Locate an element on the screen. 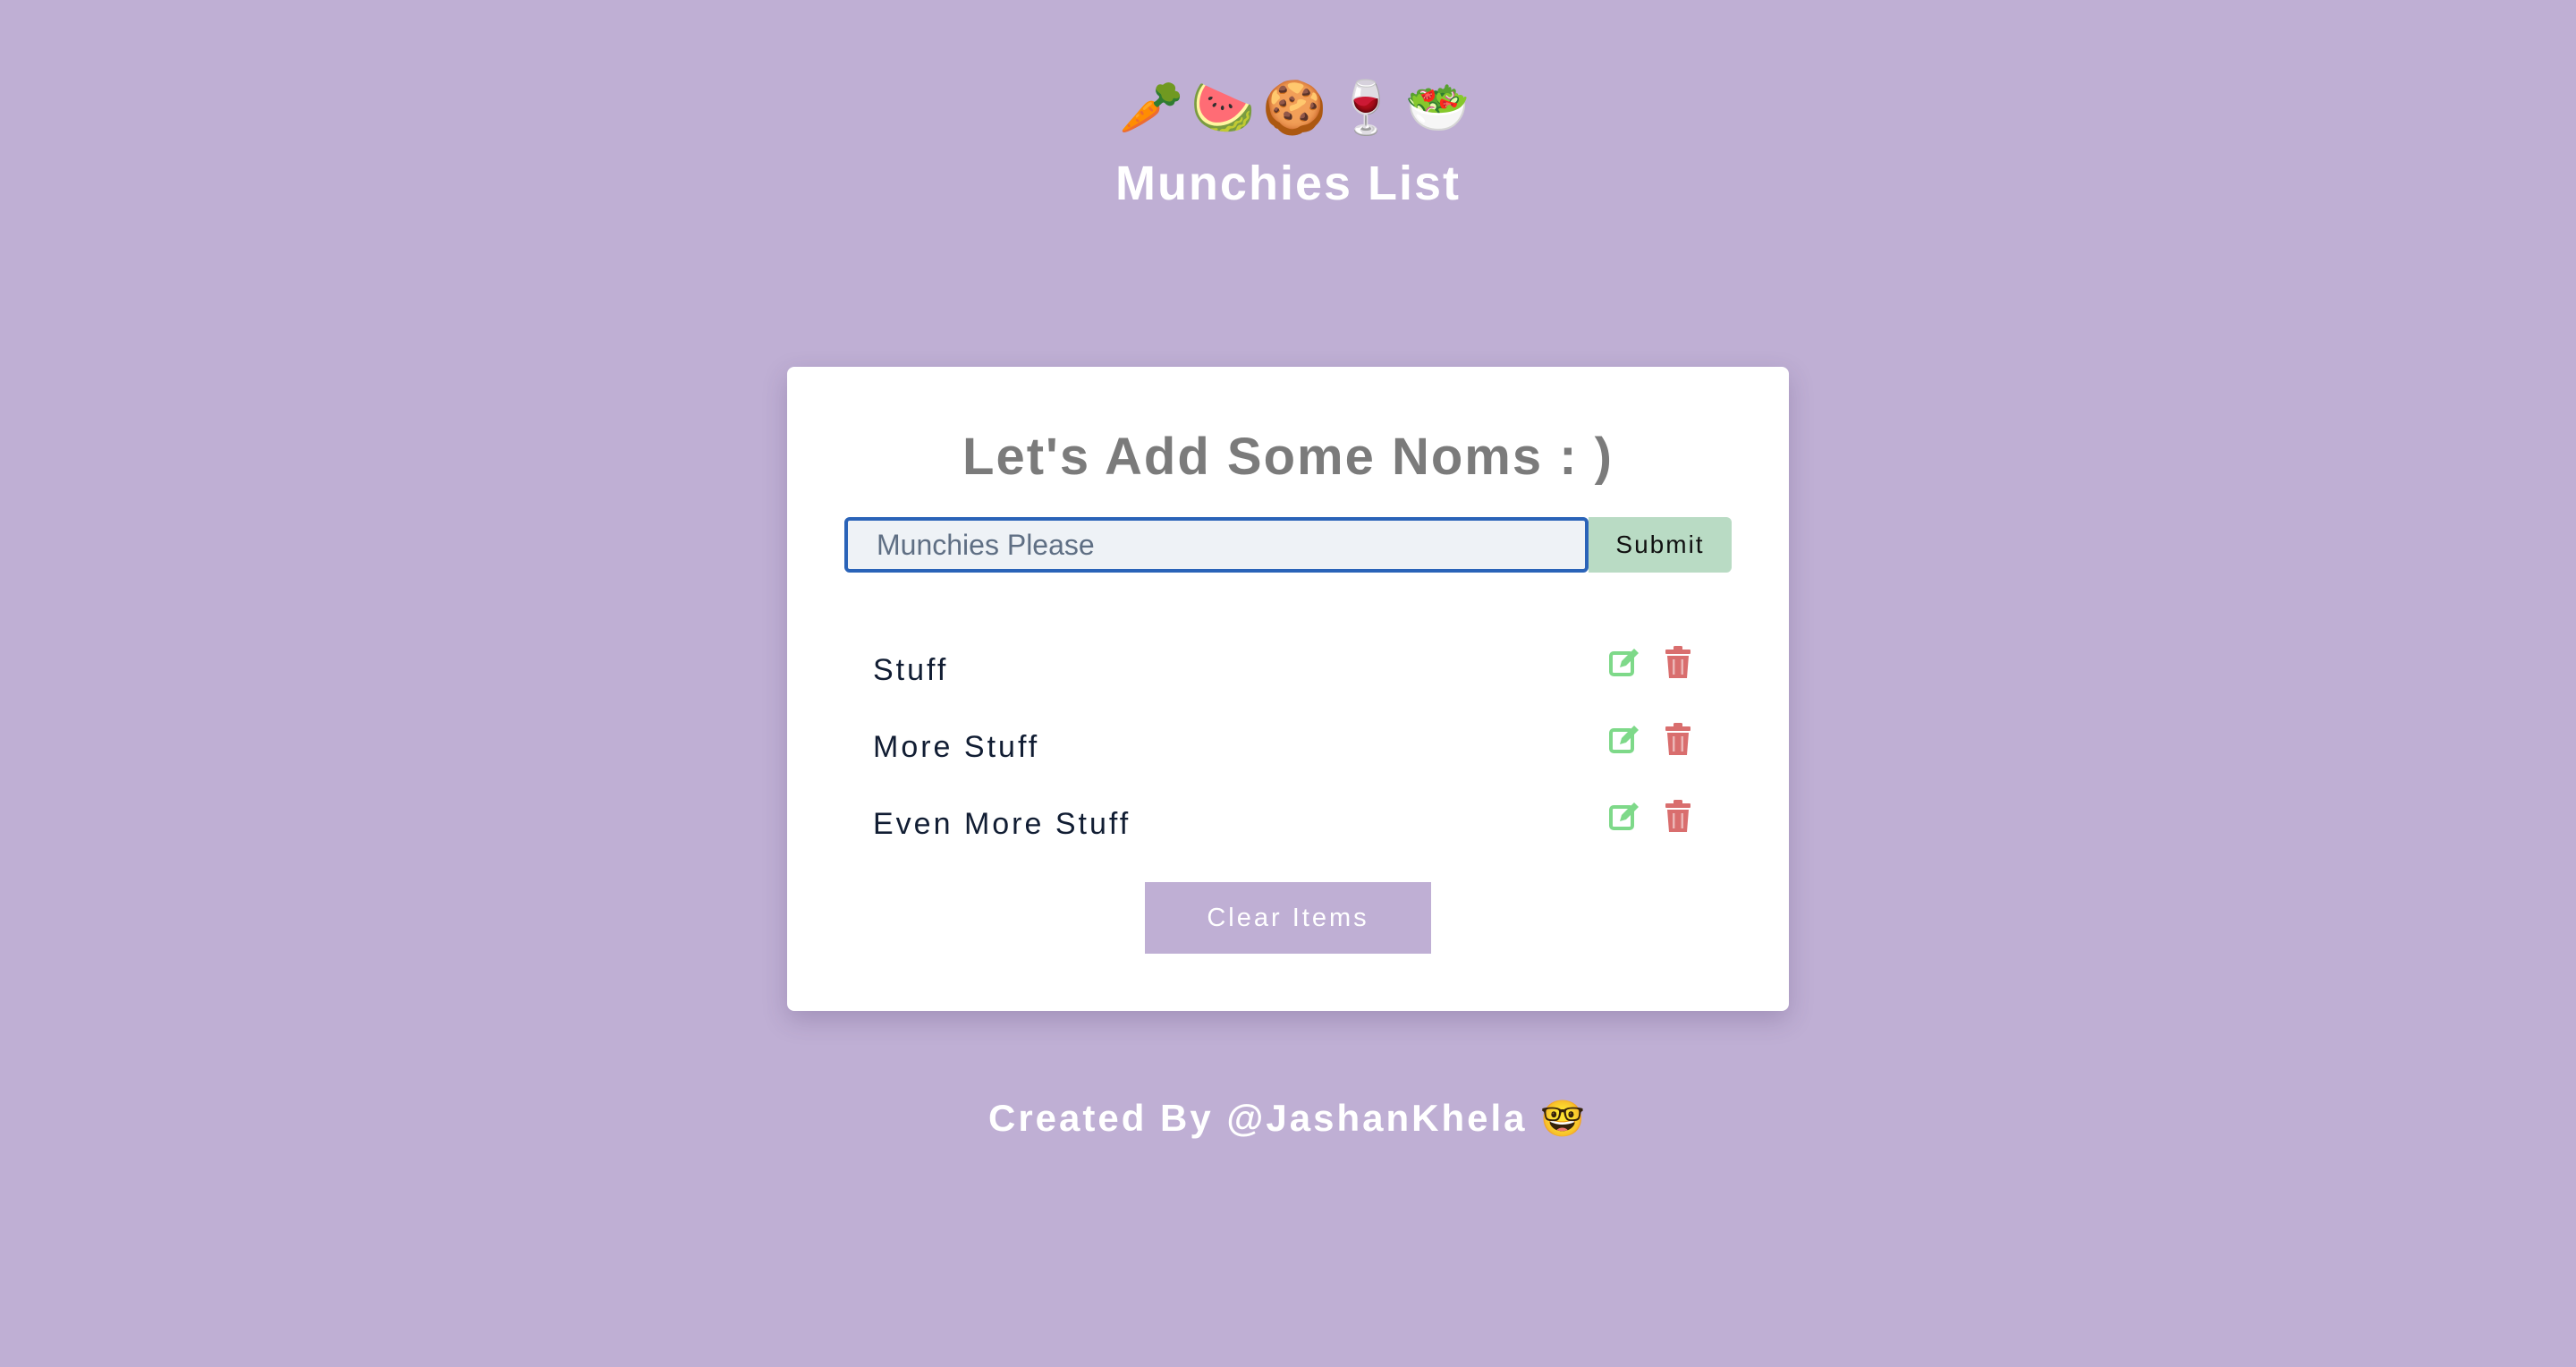 This screenshot has height=1367, width=2576. list-item-label: Stuff is located at coordinates (911, 670).